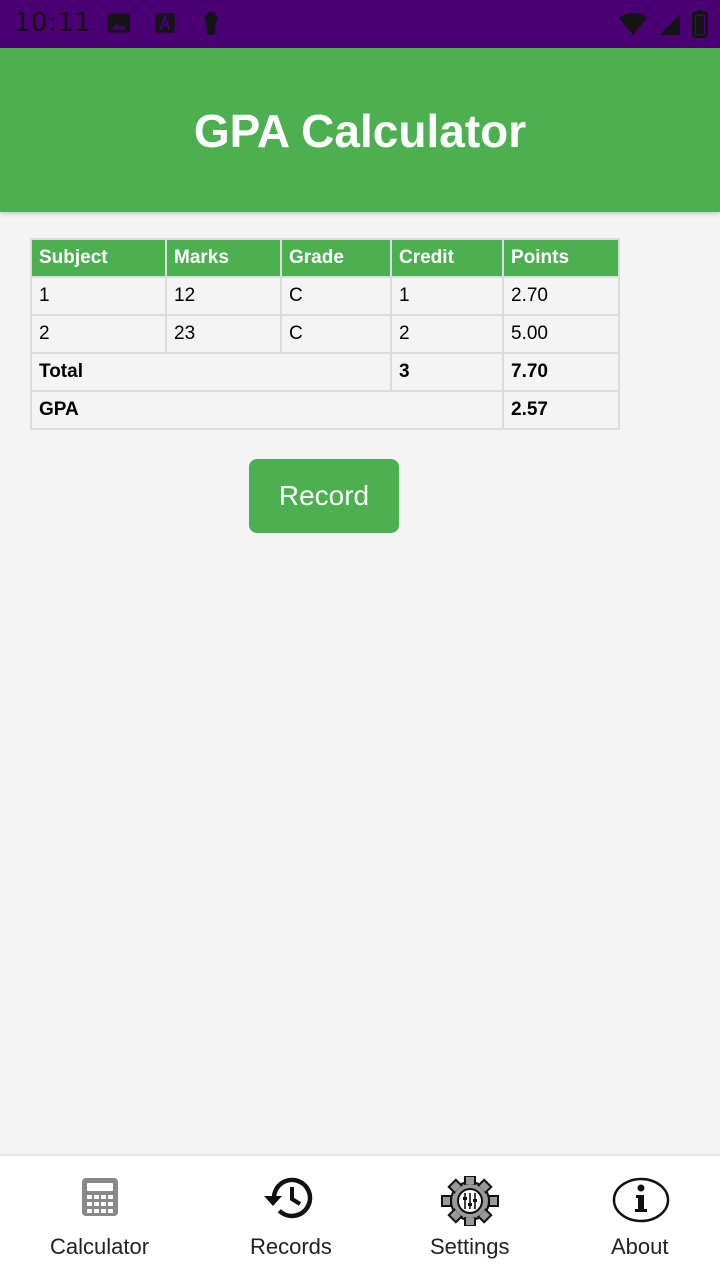 This screenshot has height=1280, width=720. What do you see at coordinates (470, 1201) in the screenshot?
I see `settings-gear-icon` at bounding box center [470, 1201].